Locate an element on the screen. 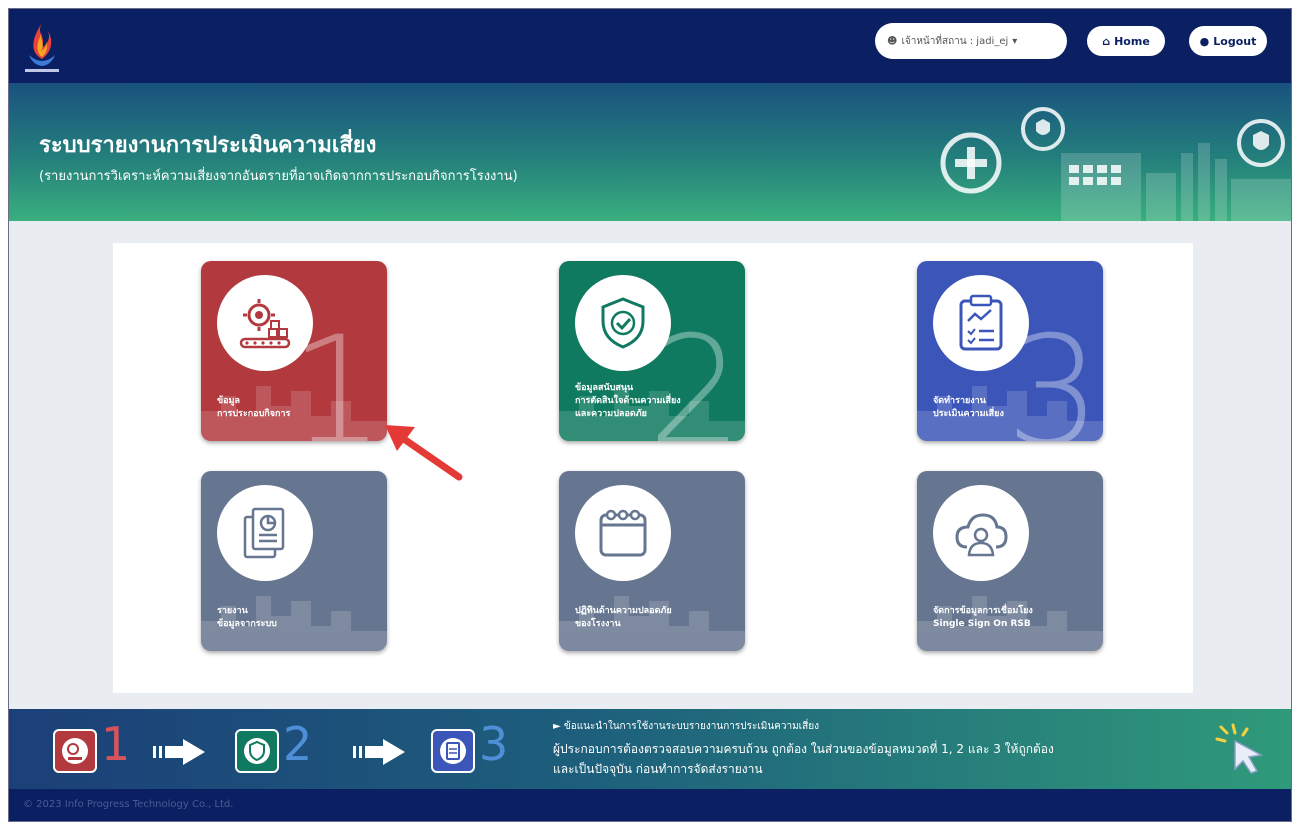 Image resolution: width=1298 pixels, height=828 pixels. step-3-icon is located at coordinates (453, 751).